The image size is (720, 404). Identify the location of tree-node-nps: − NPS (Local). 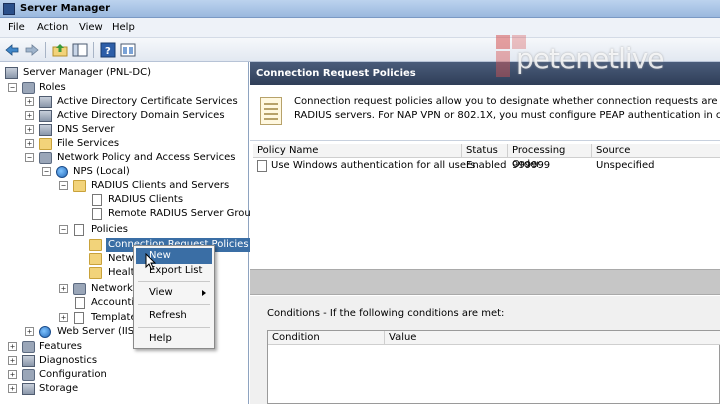
(142, 172).